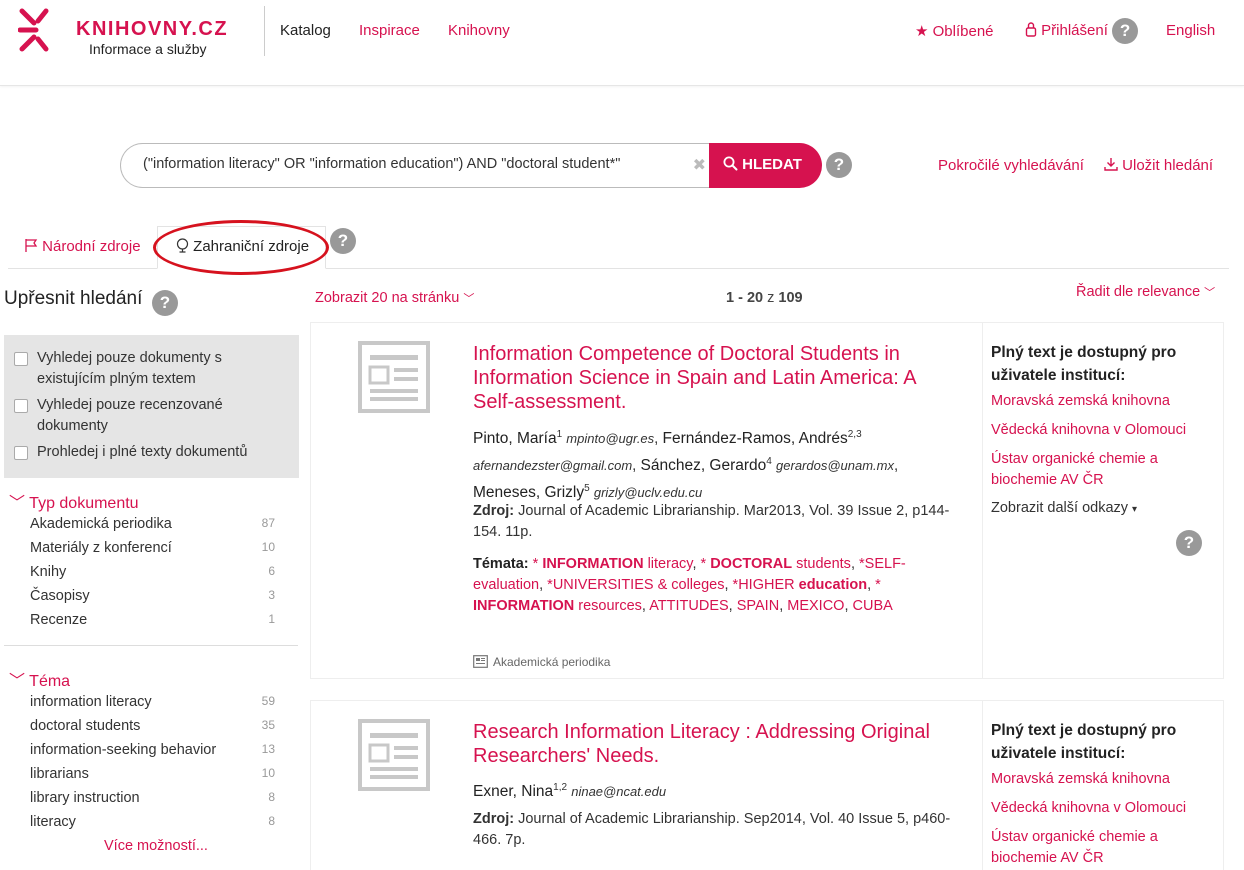 The height and width of the screenshot is (870, 1244). I want to click on facet-item: Časopisy 3, so click(152, 596).